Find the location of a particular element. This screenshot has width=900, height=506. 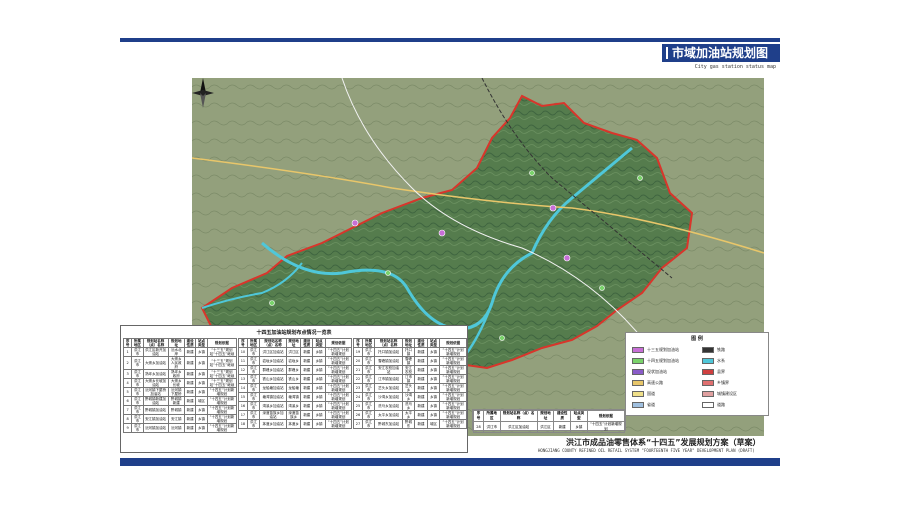

th: 规划依据 is located at coordinates (453, 343).